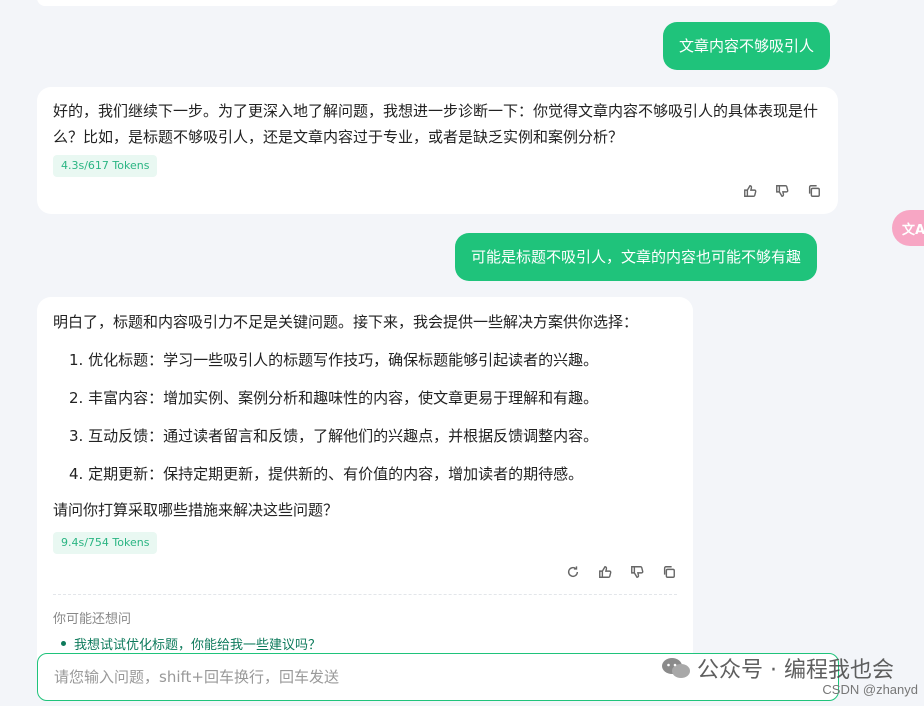  I want to click on solution-item: 1. 优化标题：学习一些吸引人的标题写作技巧，确保标题能够引起读者的兴趣。, so click(334, 360).